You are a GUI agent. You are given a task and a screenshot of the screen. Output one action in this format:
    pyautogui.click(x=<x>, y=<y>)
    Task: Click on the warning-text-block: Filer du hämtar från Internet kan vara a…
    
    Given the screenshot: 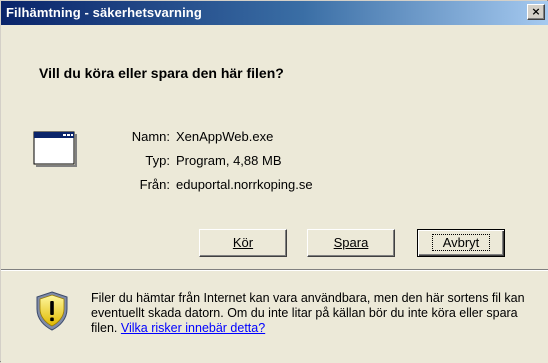 What is the action you would take?
    pyautogui.click(x=311, y=313)
    